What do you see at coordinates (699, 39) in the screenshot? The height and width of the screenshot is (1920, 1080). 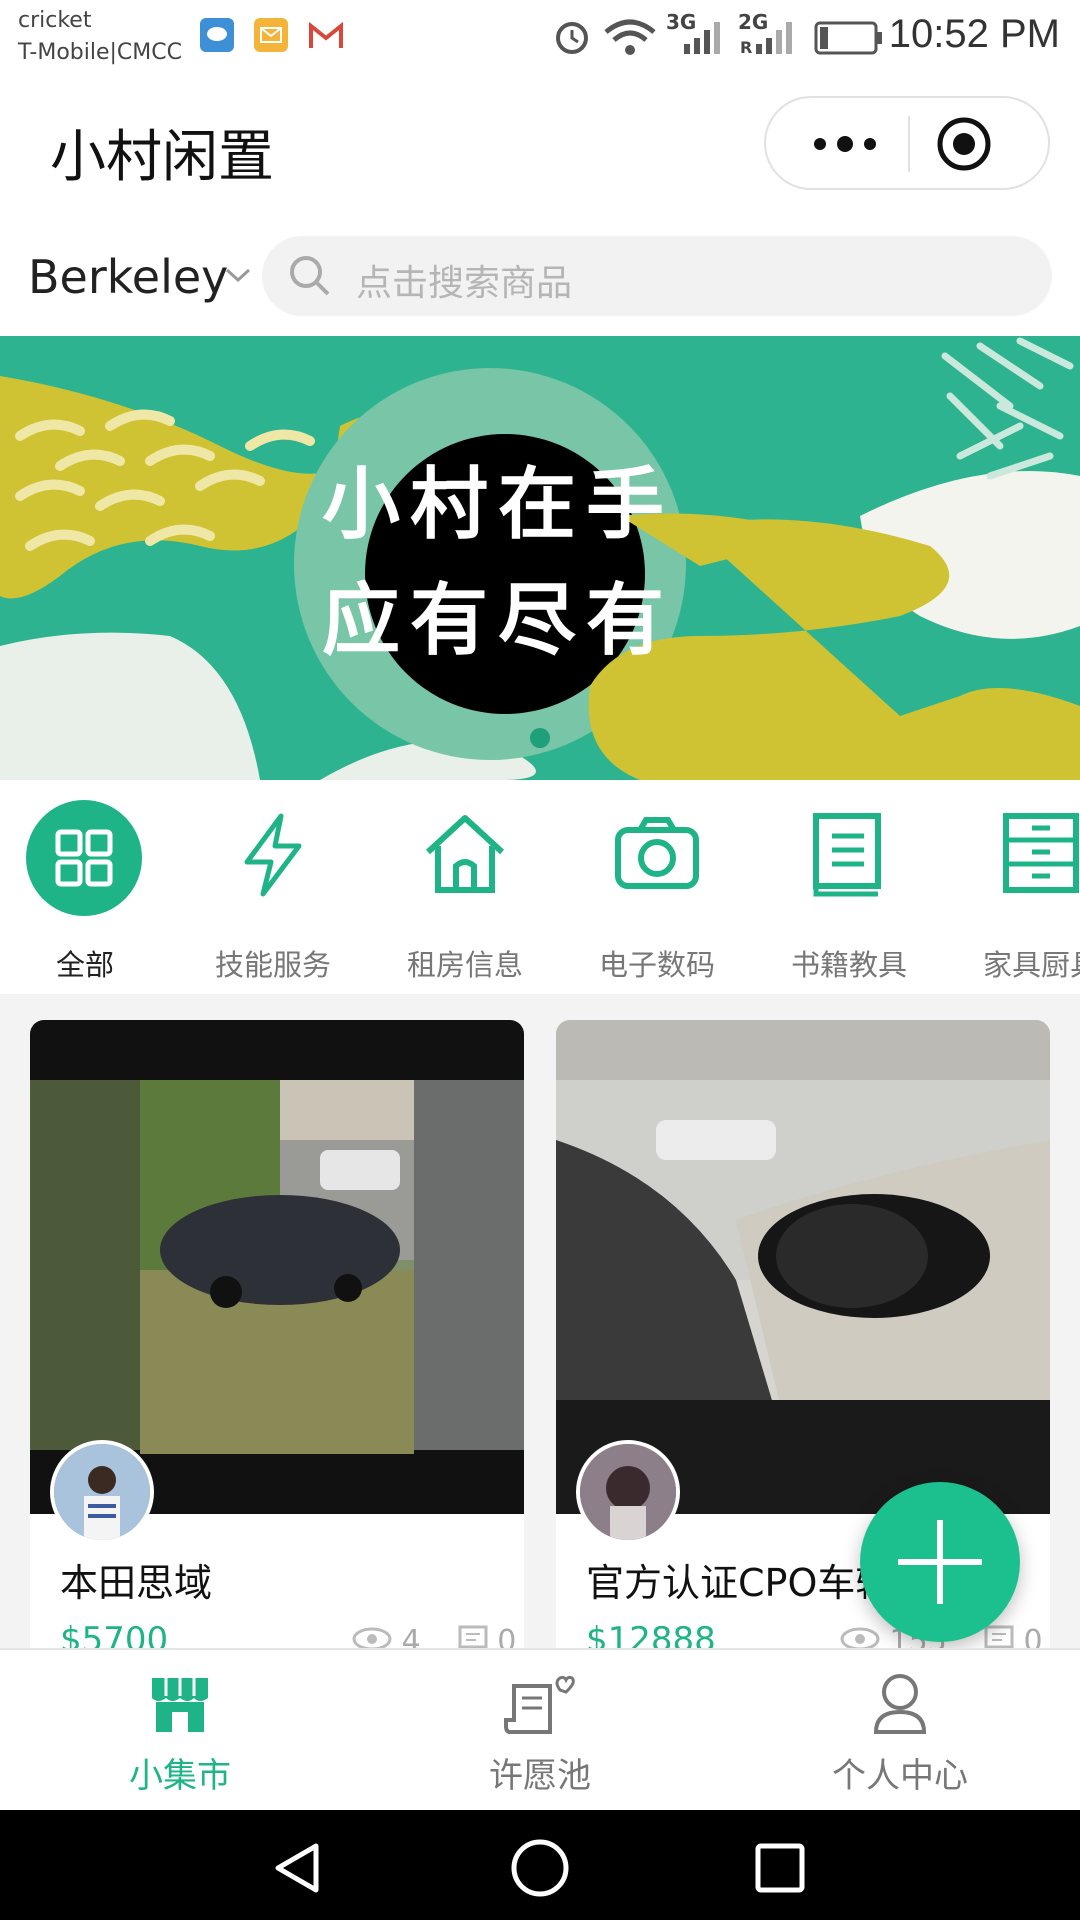 I see `signal-3g-icon` at bounding box center [699, 39].